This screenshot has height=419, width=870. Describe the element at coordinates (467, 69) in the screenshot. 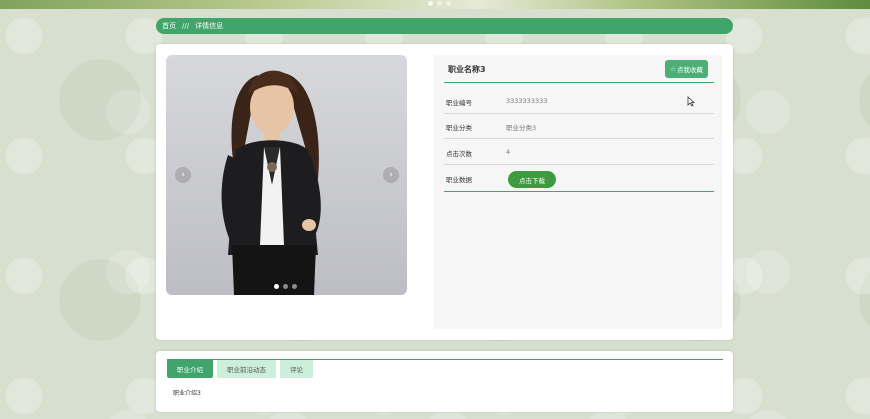

I see `job-title: 职业名称3` at that location.